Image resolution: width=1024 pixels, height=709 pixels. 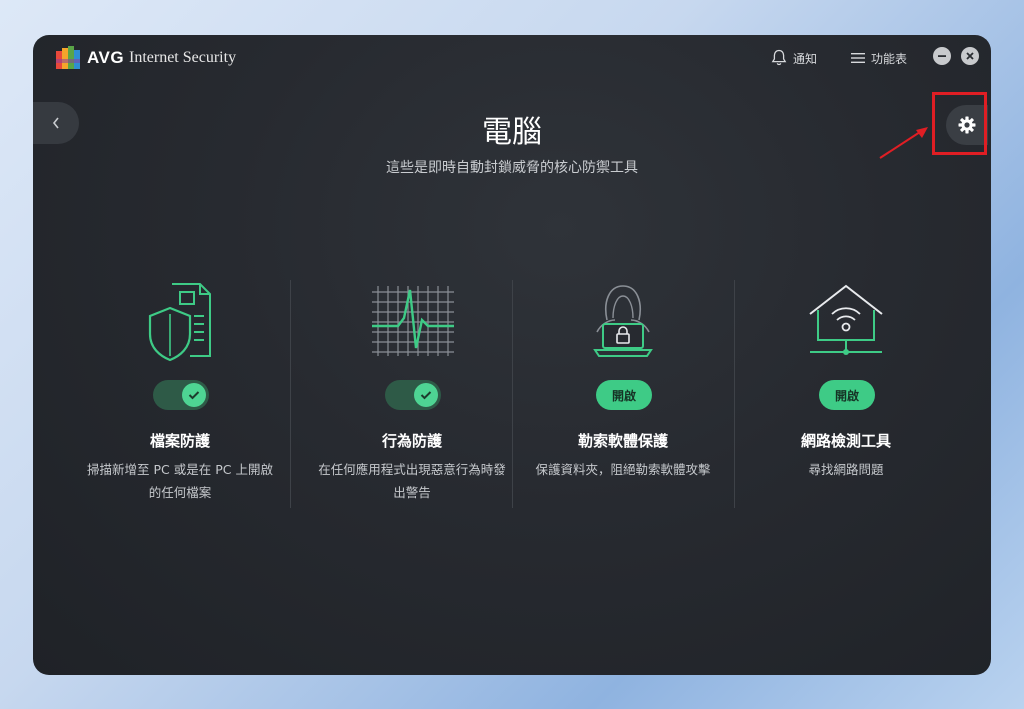 I want to click on behavior-shield-toggle, so click(x=413, y=395).